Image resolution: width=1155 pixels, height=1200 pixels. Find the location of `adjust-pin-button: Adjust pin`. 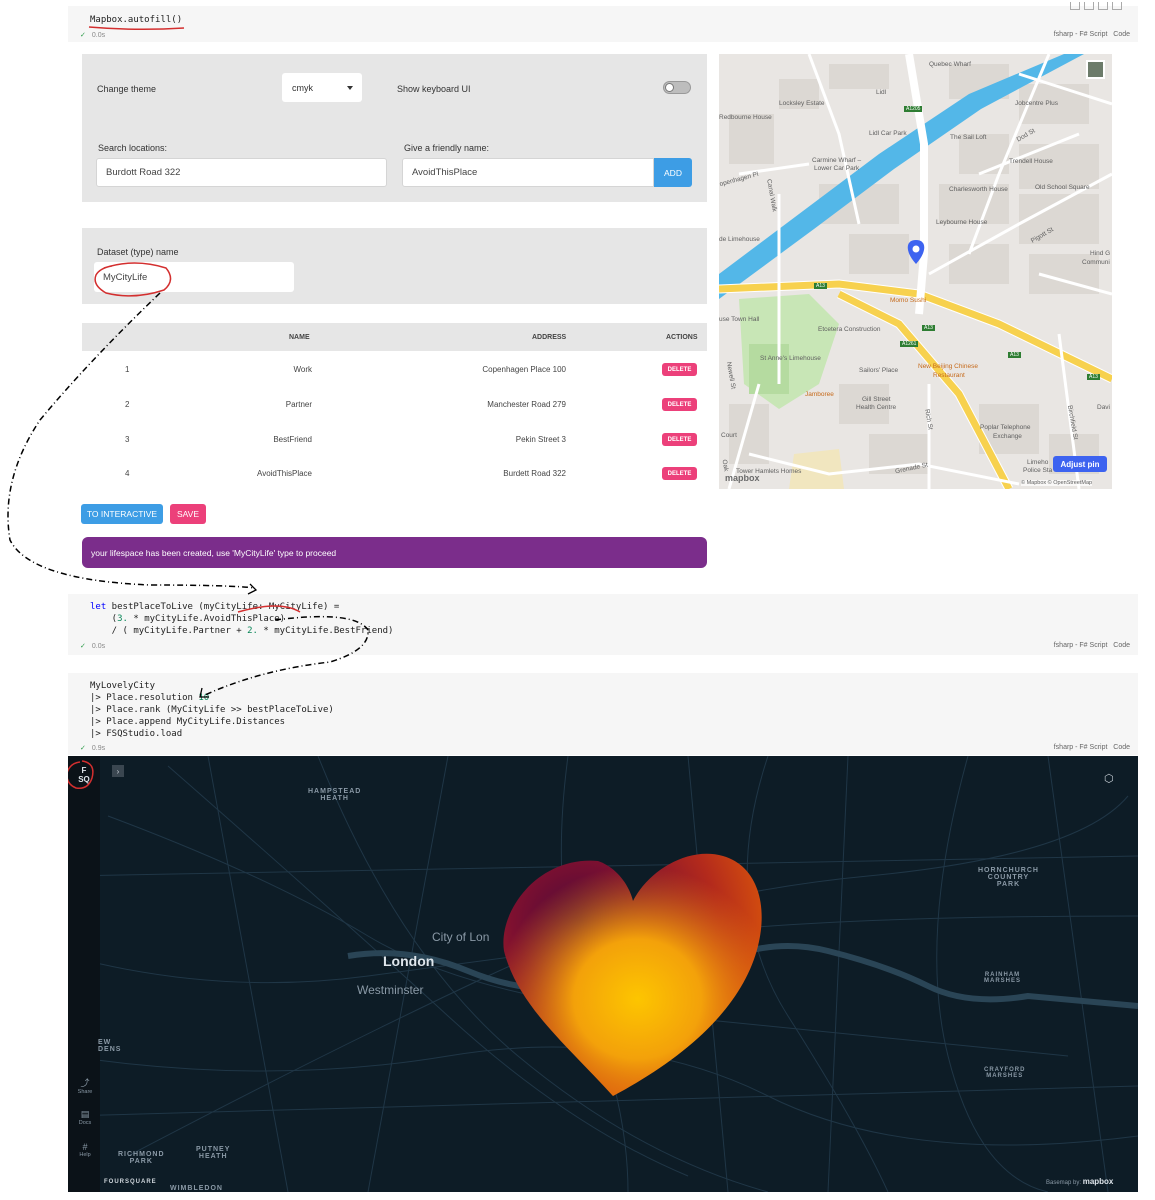

adjust-pin-button: Adjust pin is located at coordinates (1080, 464).